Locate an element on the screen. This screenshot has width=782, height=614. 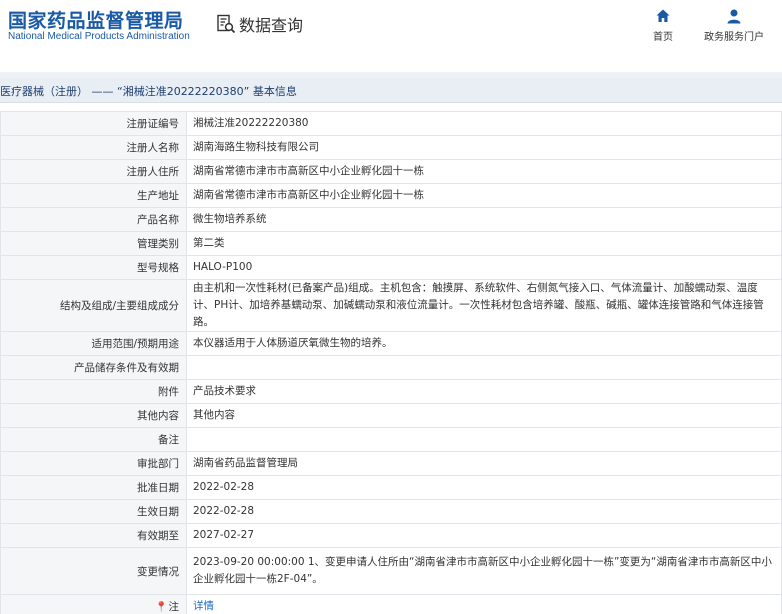
row-key: 型号规格 is located at coordinates (93, 267).